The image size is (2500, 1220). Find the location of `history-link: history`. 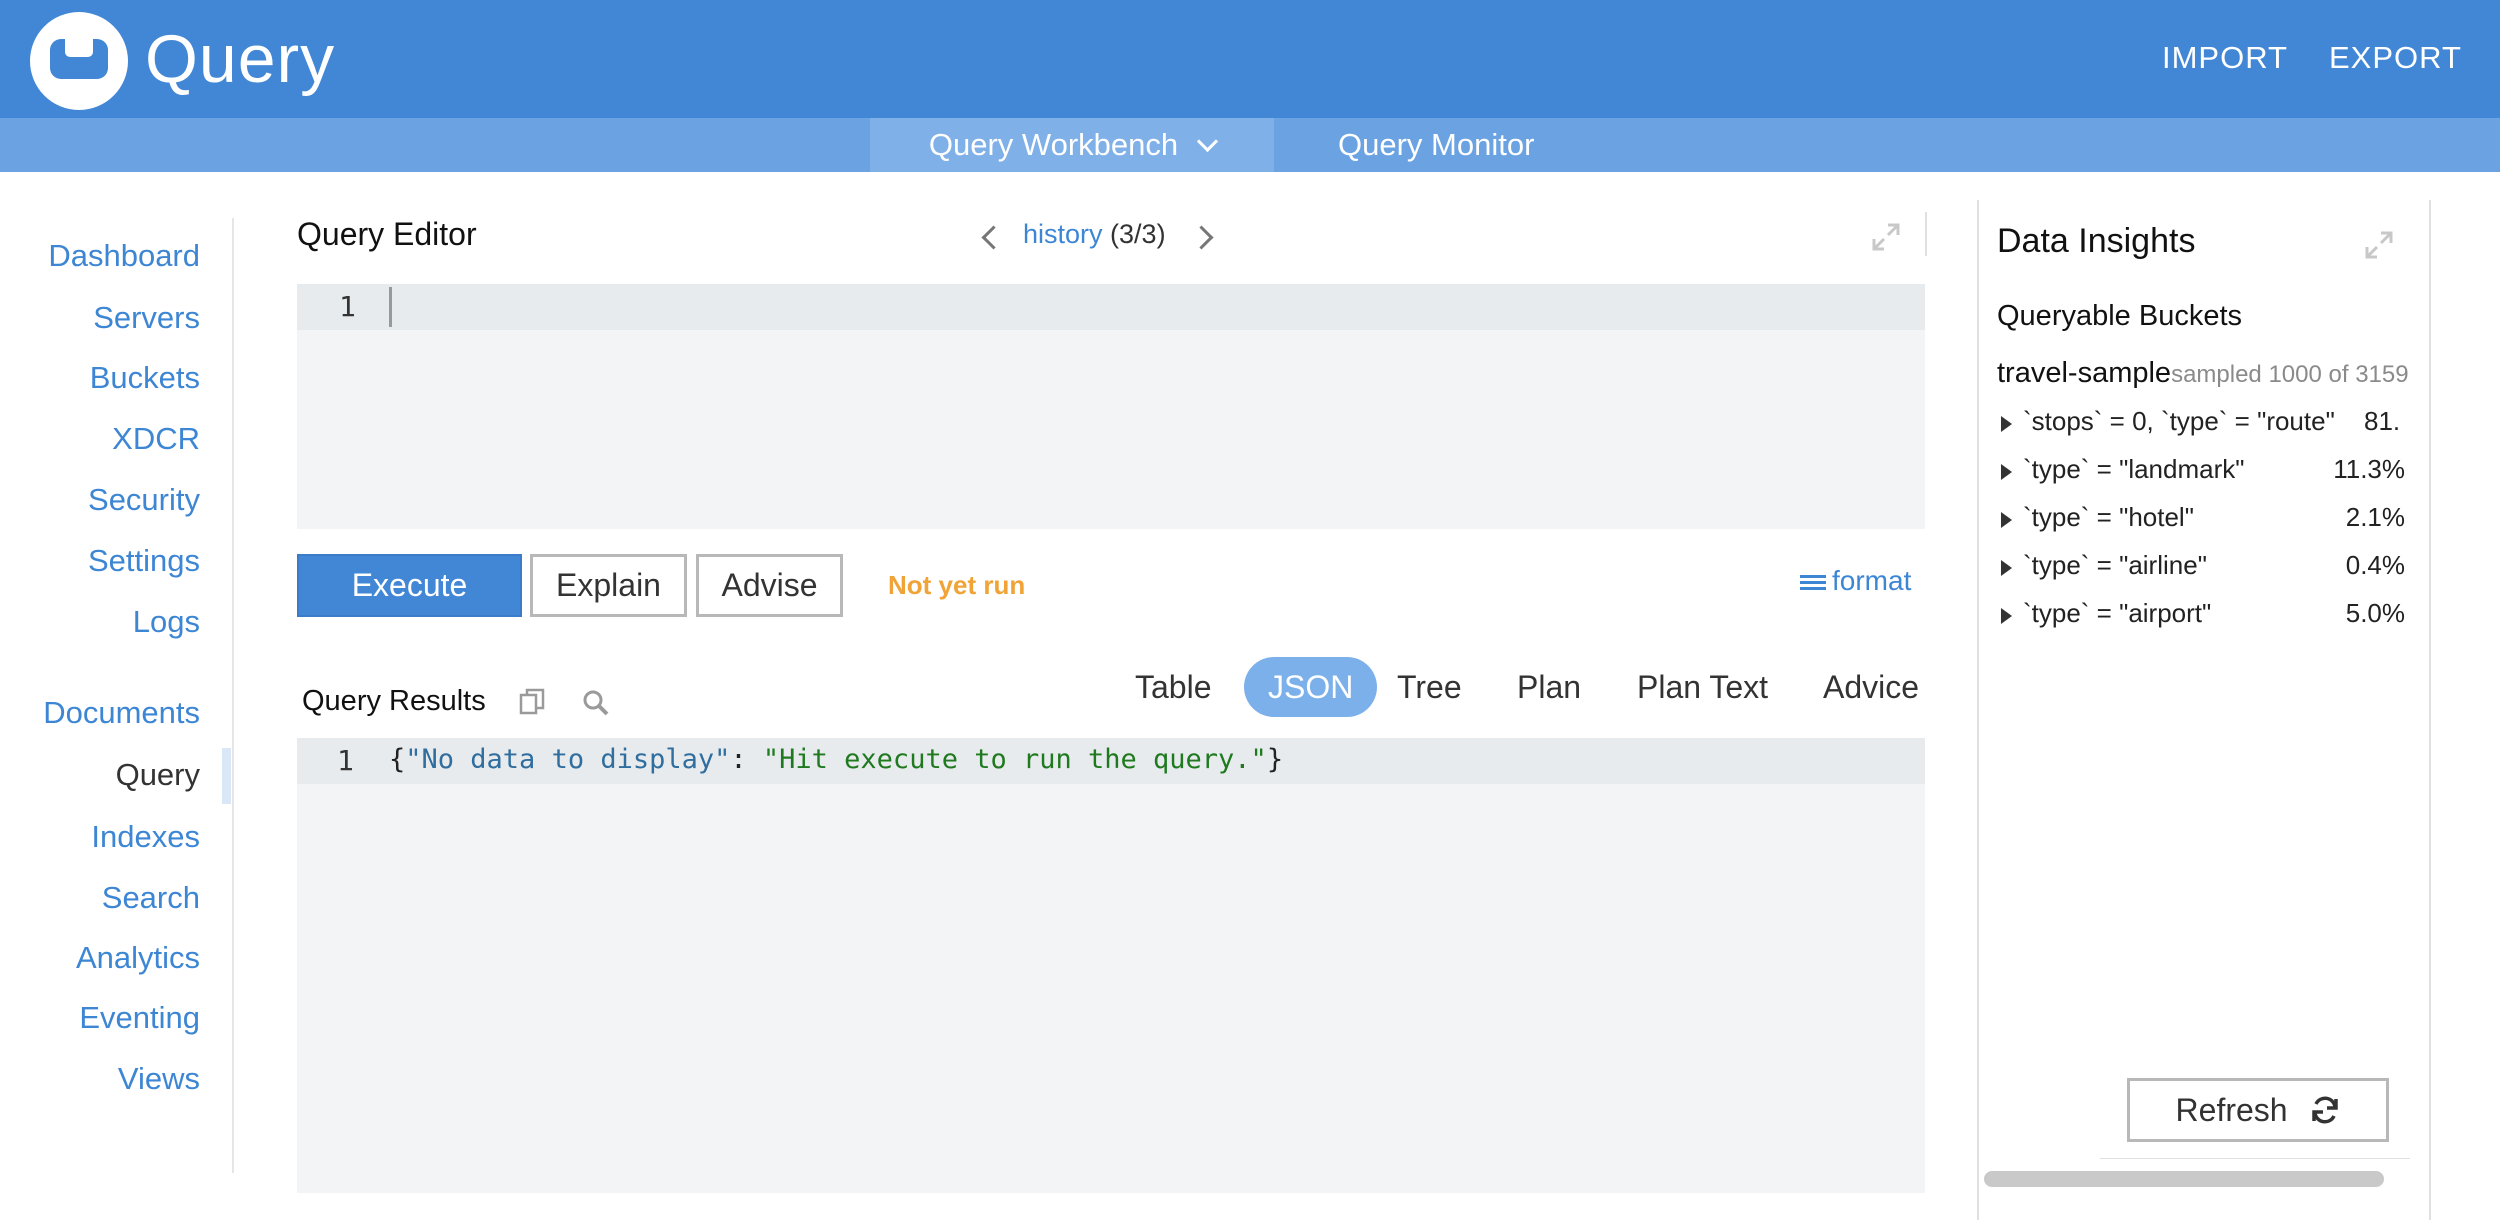

history-link: history is located at coordinates (1063, 234).